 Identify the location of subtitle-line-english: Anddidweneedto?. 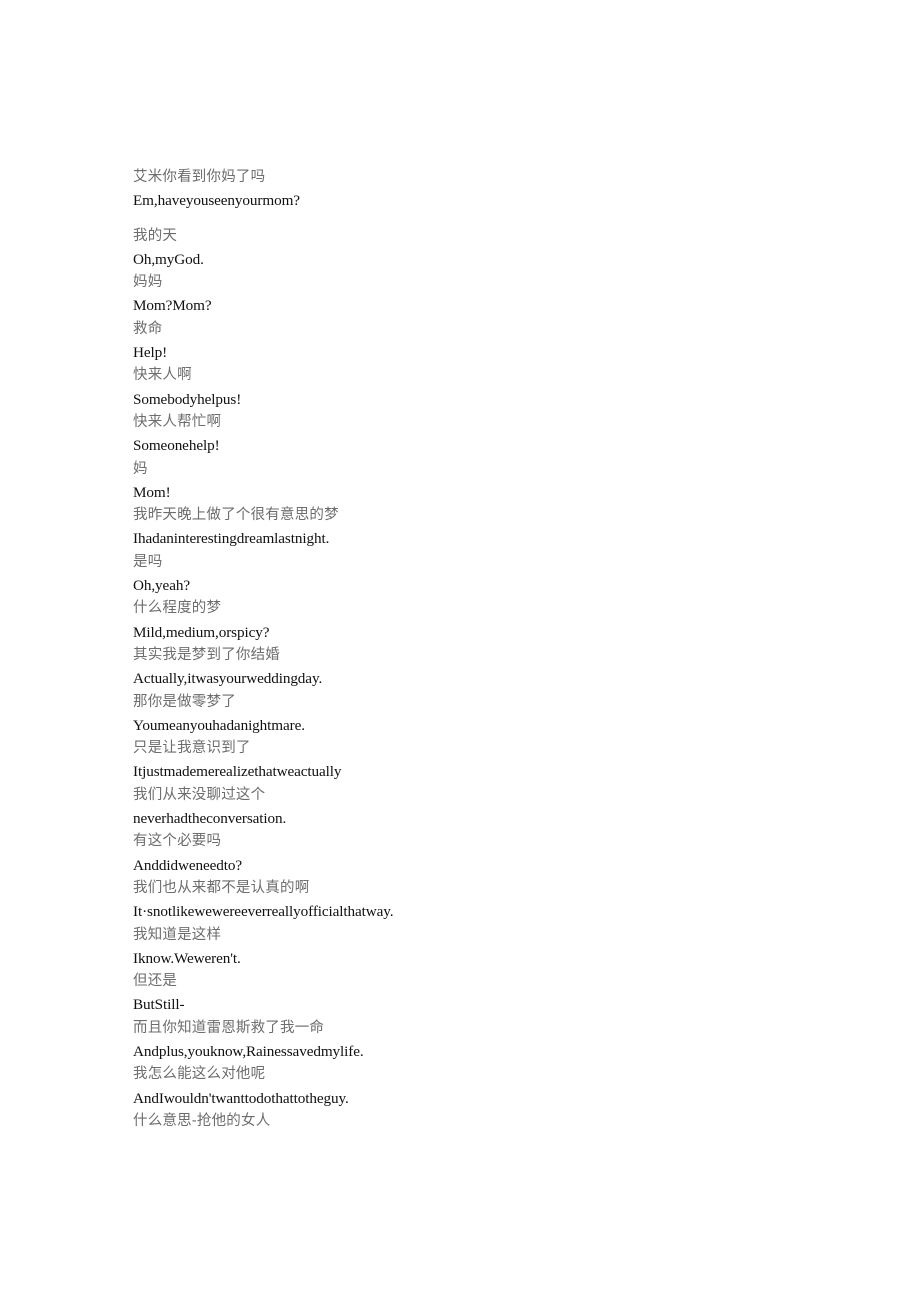
(187, 865).